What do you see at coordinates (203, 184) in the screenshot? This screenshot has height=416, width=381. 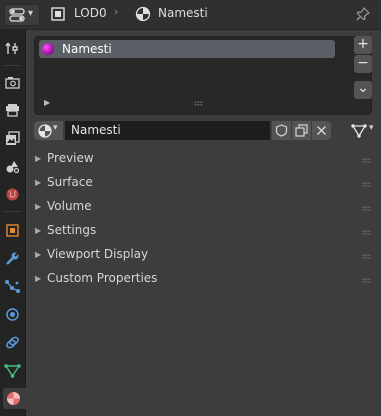 I see `panel-surface: ▶ Surface` at bounding box center [203, 184].